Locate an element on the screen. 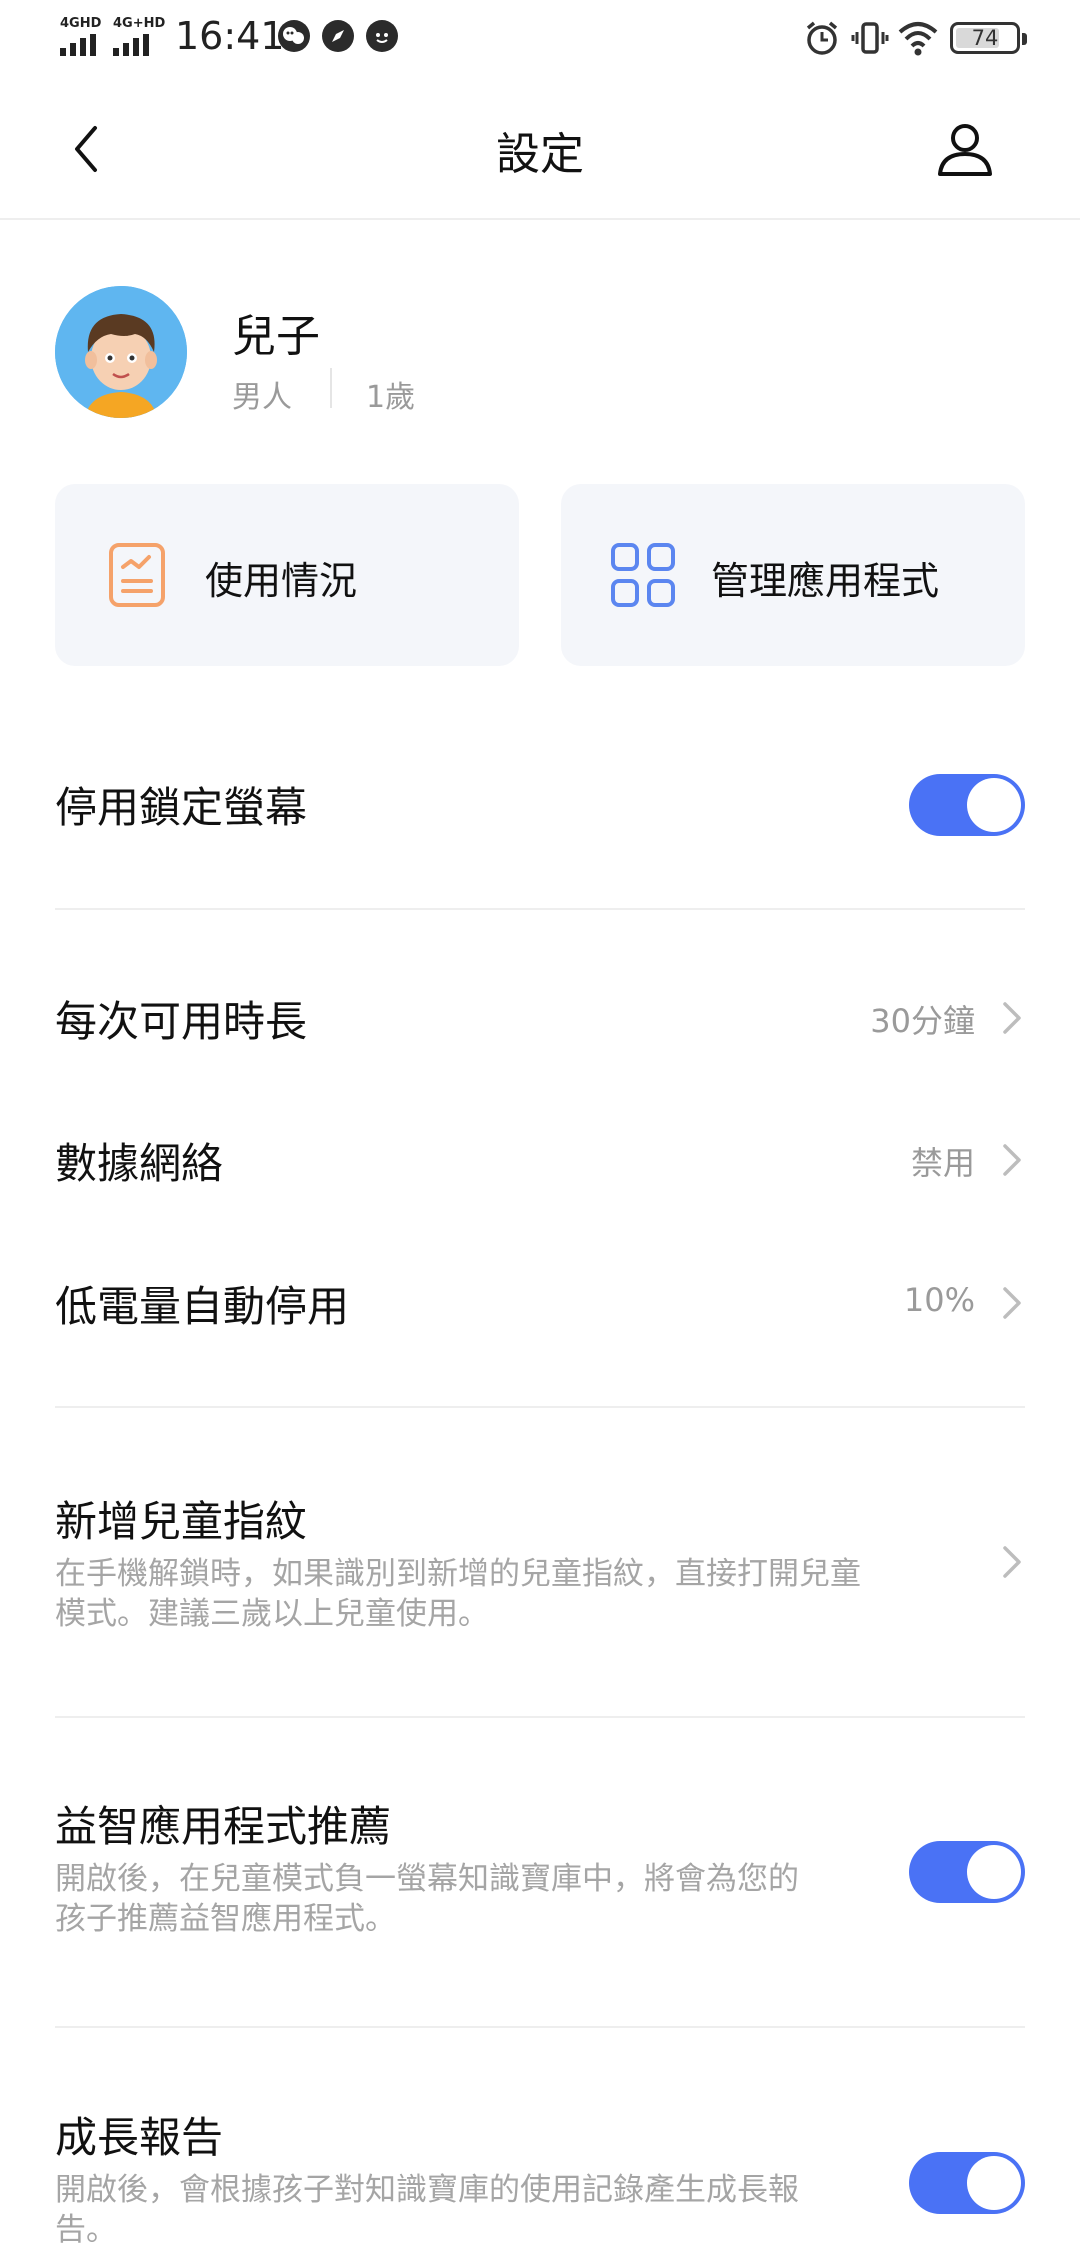 This screenshot has height=2256, width=1080. child-fingerprint-desc-line1: 在手機解鎖時，如果識別到新增的兒童指紋，直接打開兒童 is located at coordinates (458, 1574).